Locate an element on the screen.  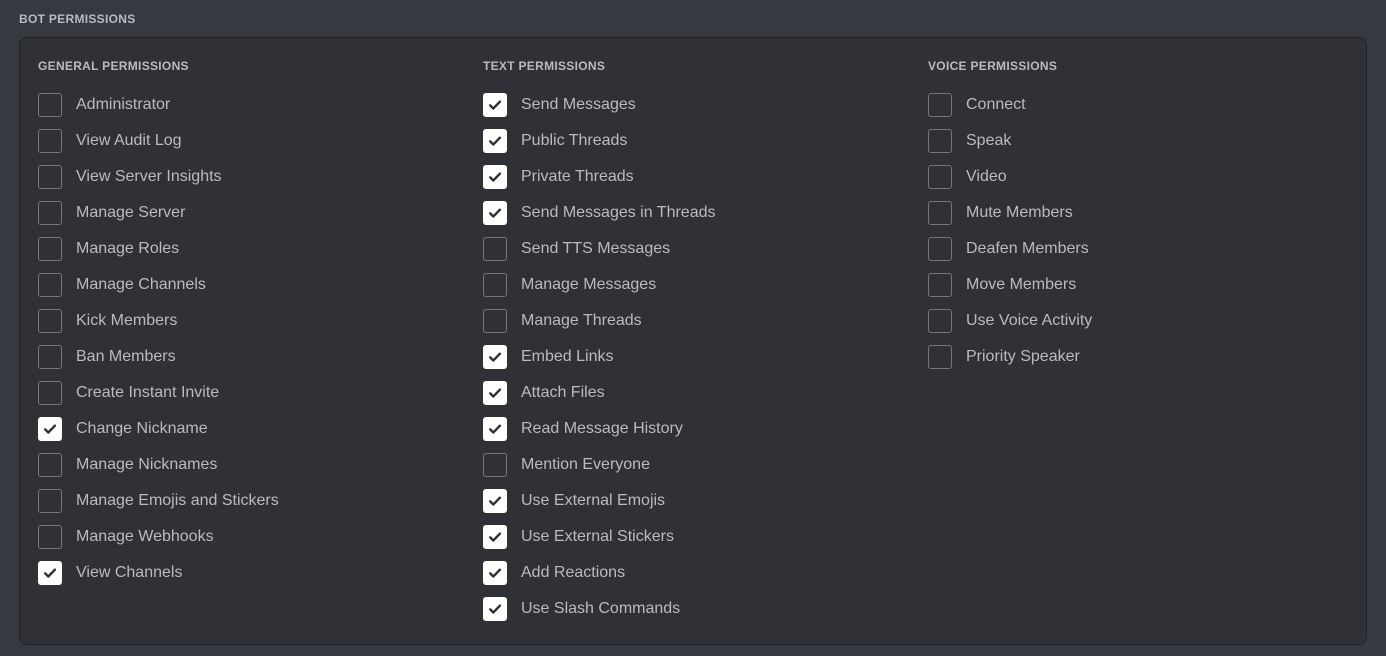
permission-row-manage-channels: Manage Channels is located at coordinates (248, 285).